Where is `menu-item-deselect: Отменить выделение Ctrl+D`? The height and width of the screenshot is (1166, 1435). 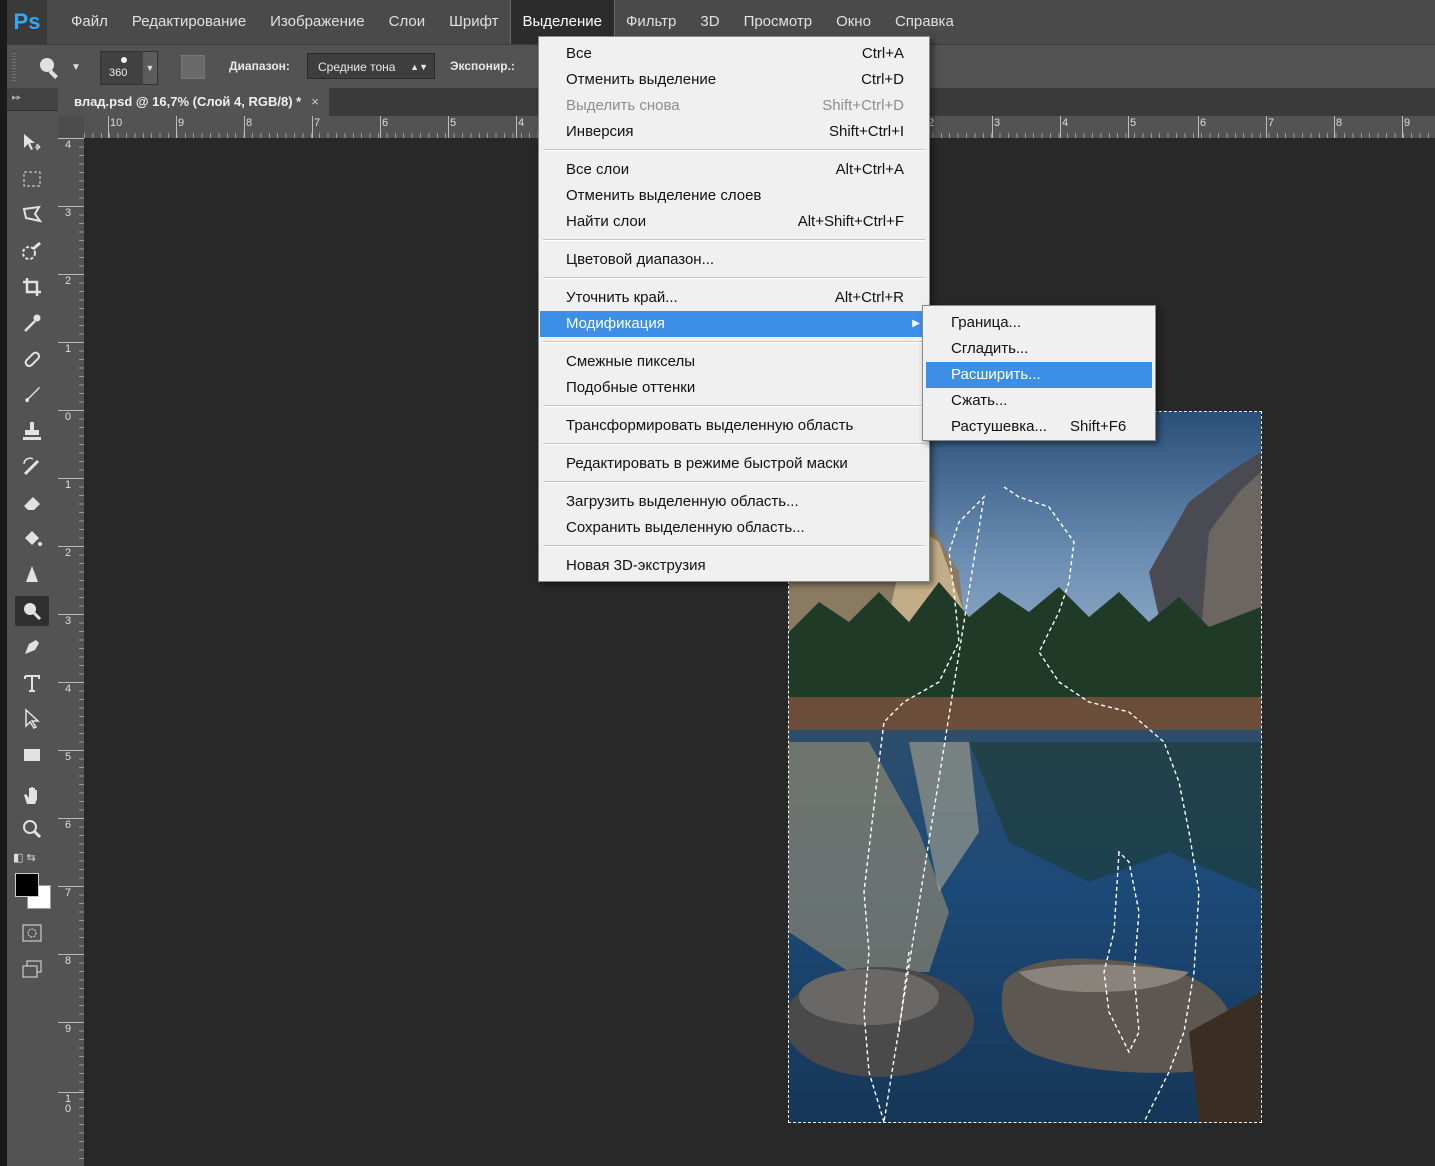 menu-item-deselect: Отменить выделение Ctrl+D is located at coordinates (734, 80).